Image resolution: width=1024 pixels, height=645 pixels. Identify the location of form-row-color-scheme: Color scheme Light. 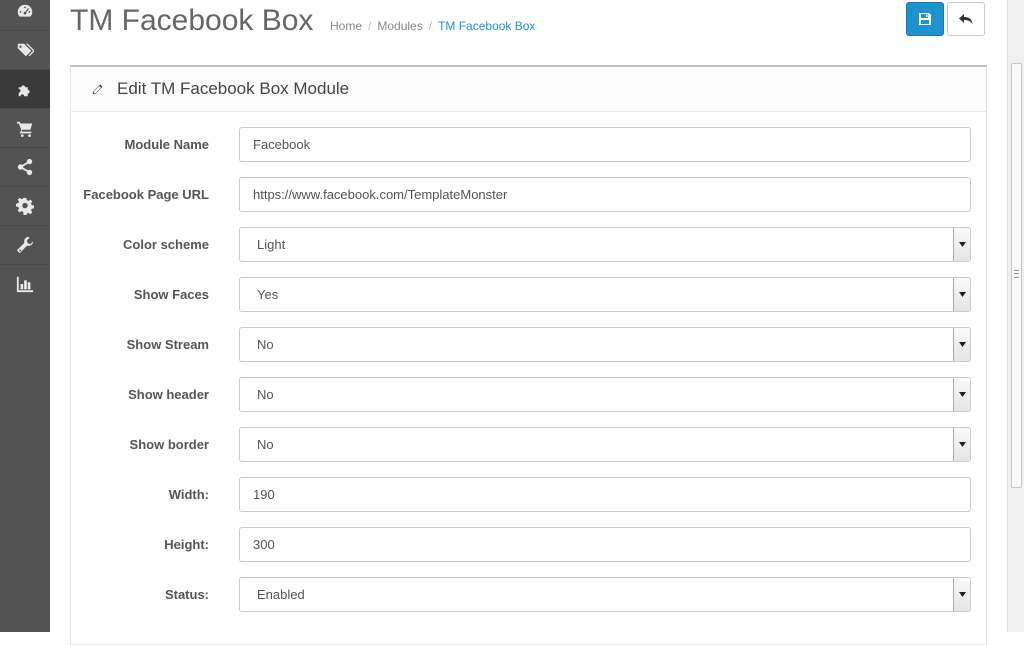
(535, 245).